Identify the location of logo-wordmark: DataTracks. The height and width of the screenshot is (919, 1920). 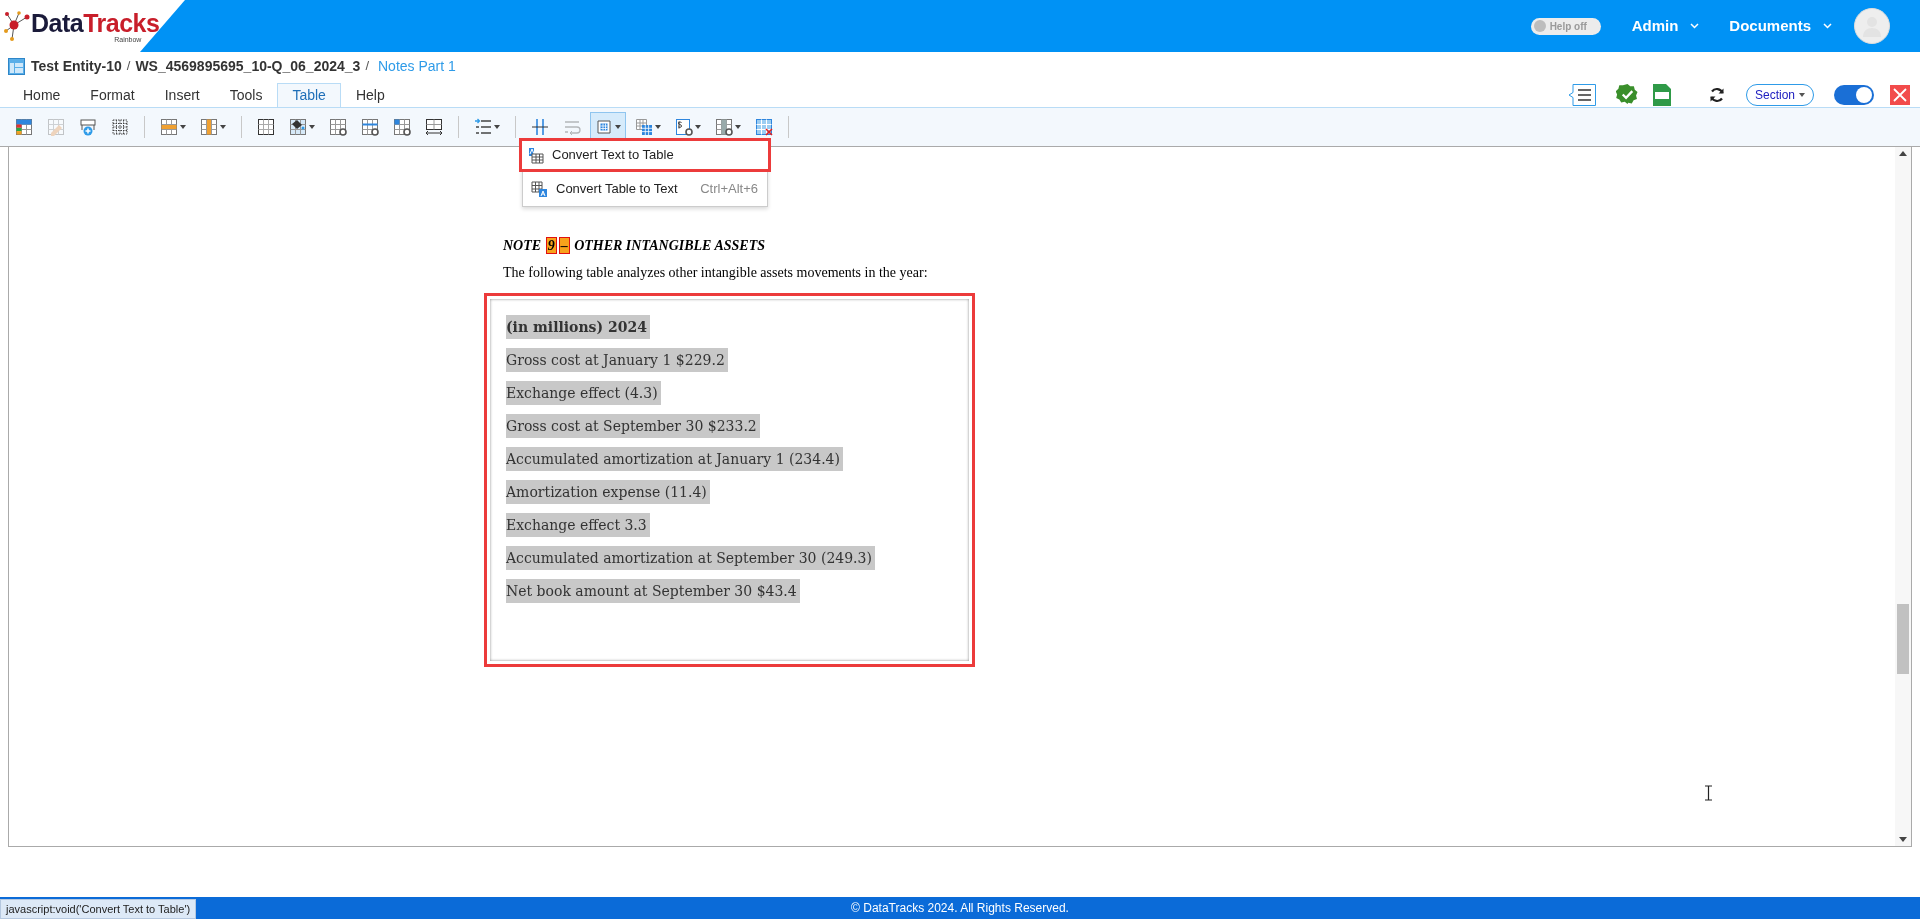
(95, 23).